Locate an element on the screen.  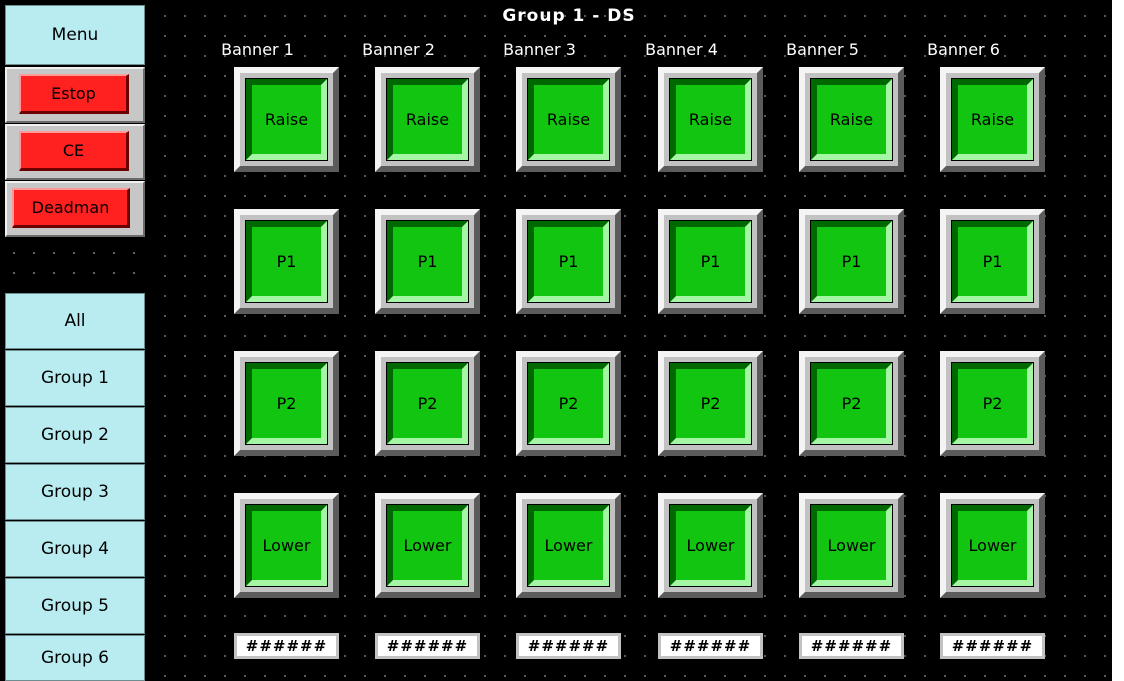
banner-1-p2-button: P2 is located at coordinates (286, 403).